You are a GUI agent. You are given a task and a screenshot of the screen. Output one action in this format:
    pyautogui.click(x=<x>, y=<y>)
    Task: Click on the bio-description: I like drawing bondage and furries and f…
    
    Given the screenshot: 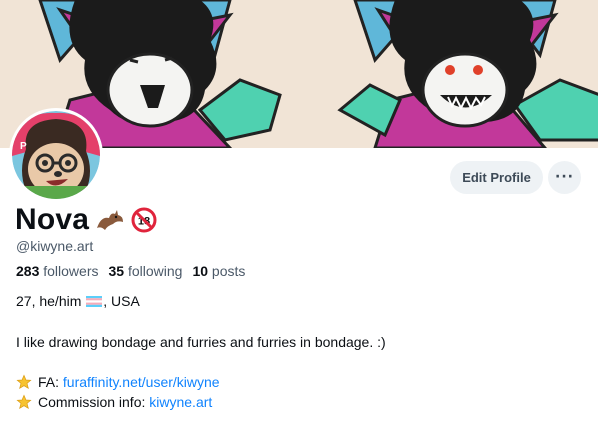 What is the action you would take?
    pyautogui.click(x=201, y=342)
    